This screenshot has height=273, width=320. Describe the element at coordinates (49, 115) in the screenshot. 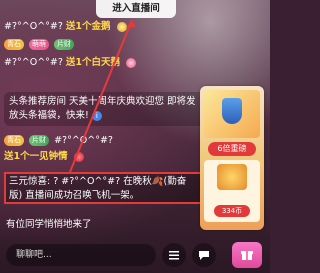

I see `panel-line: 放头条福袋，快来!` at that location.